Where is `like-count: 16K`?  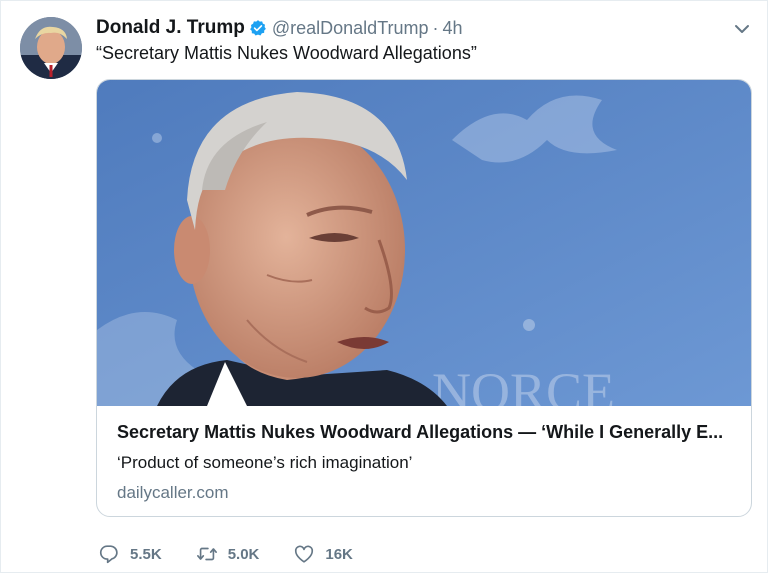 like-count: 16K is located at coordinates (339, 554).